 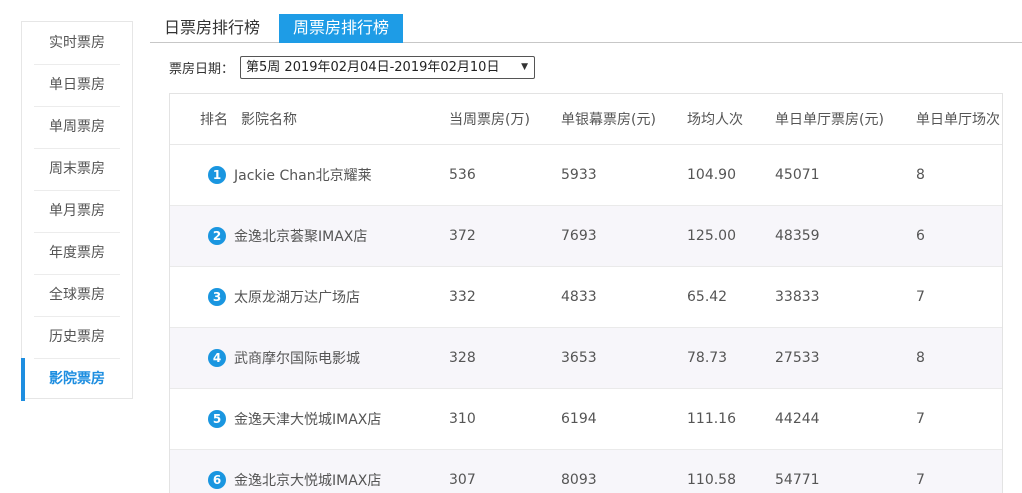 I want to click on avg-attendance: 78.73, so click(x=707, y=358).